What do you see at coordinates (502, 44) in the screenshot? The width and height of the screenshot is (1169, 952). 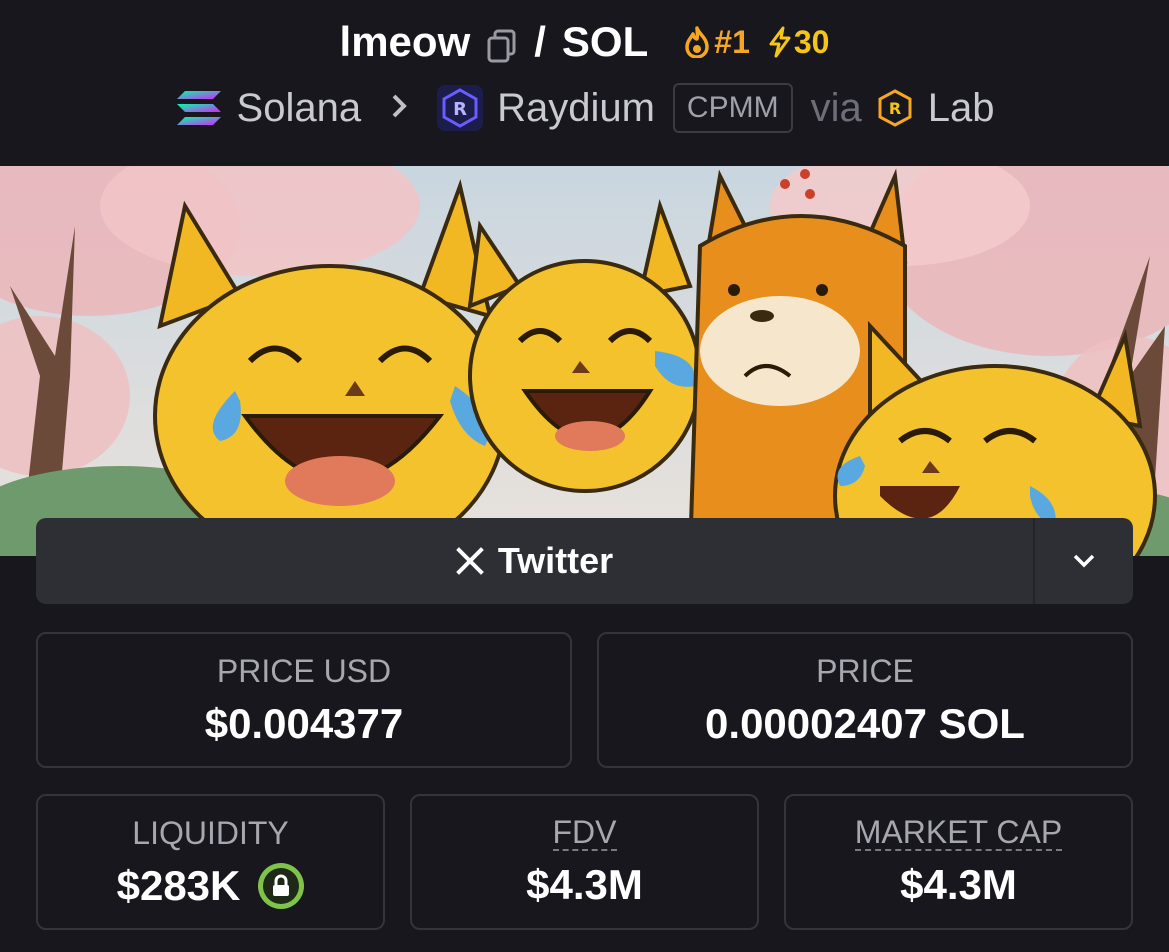 I see `copy-icon` at bounding box center [502, 44].